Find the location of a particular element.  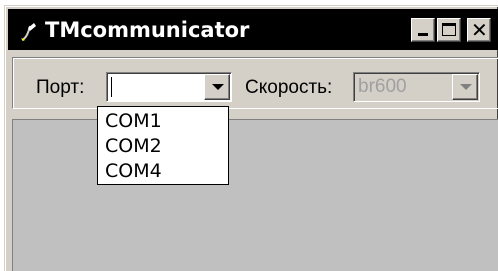

port-option-com2: COM2 is located at coordinates (133, 146).